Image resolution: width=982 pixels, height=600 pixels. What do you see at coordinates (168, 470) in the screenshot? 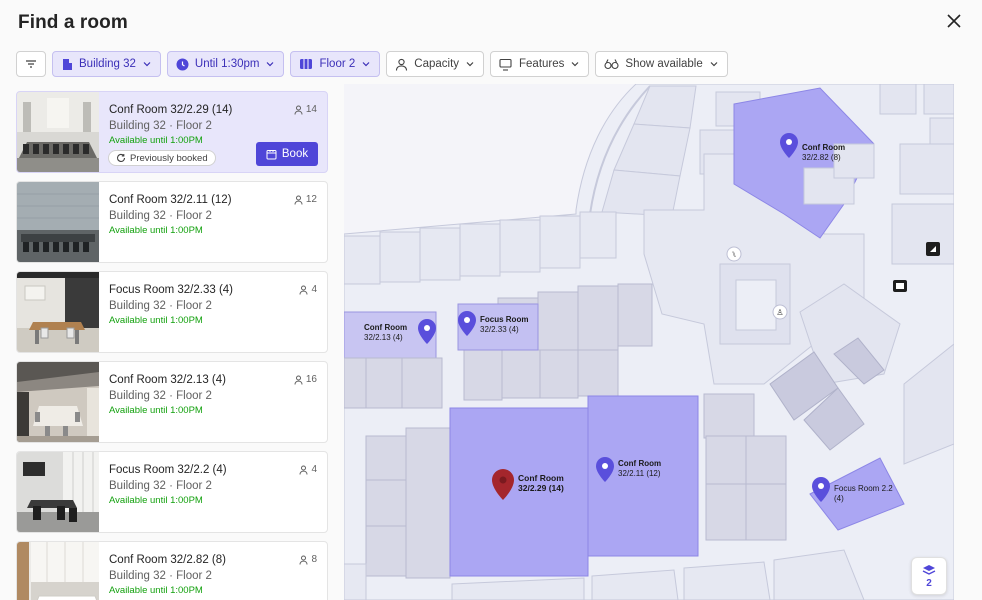
I see `room-name: Focus Room 32/2.2 (4)` at bounding box center [168, 470].